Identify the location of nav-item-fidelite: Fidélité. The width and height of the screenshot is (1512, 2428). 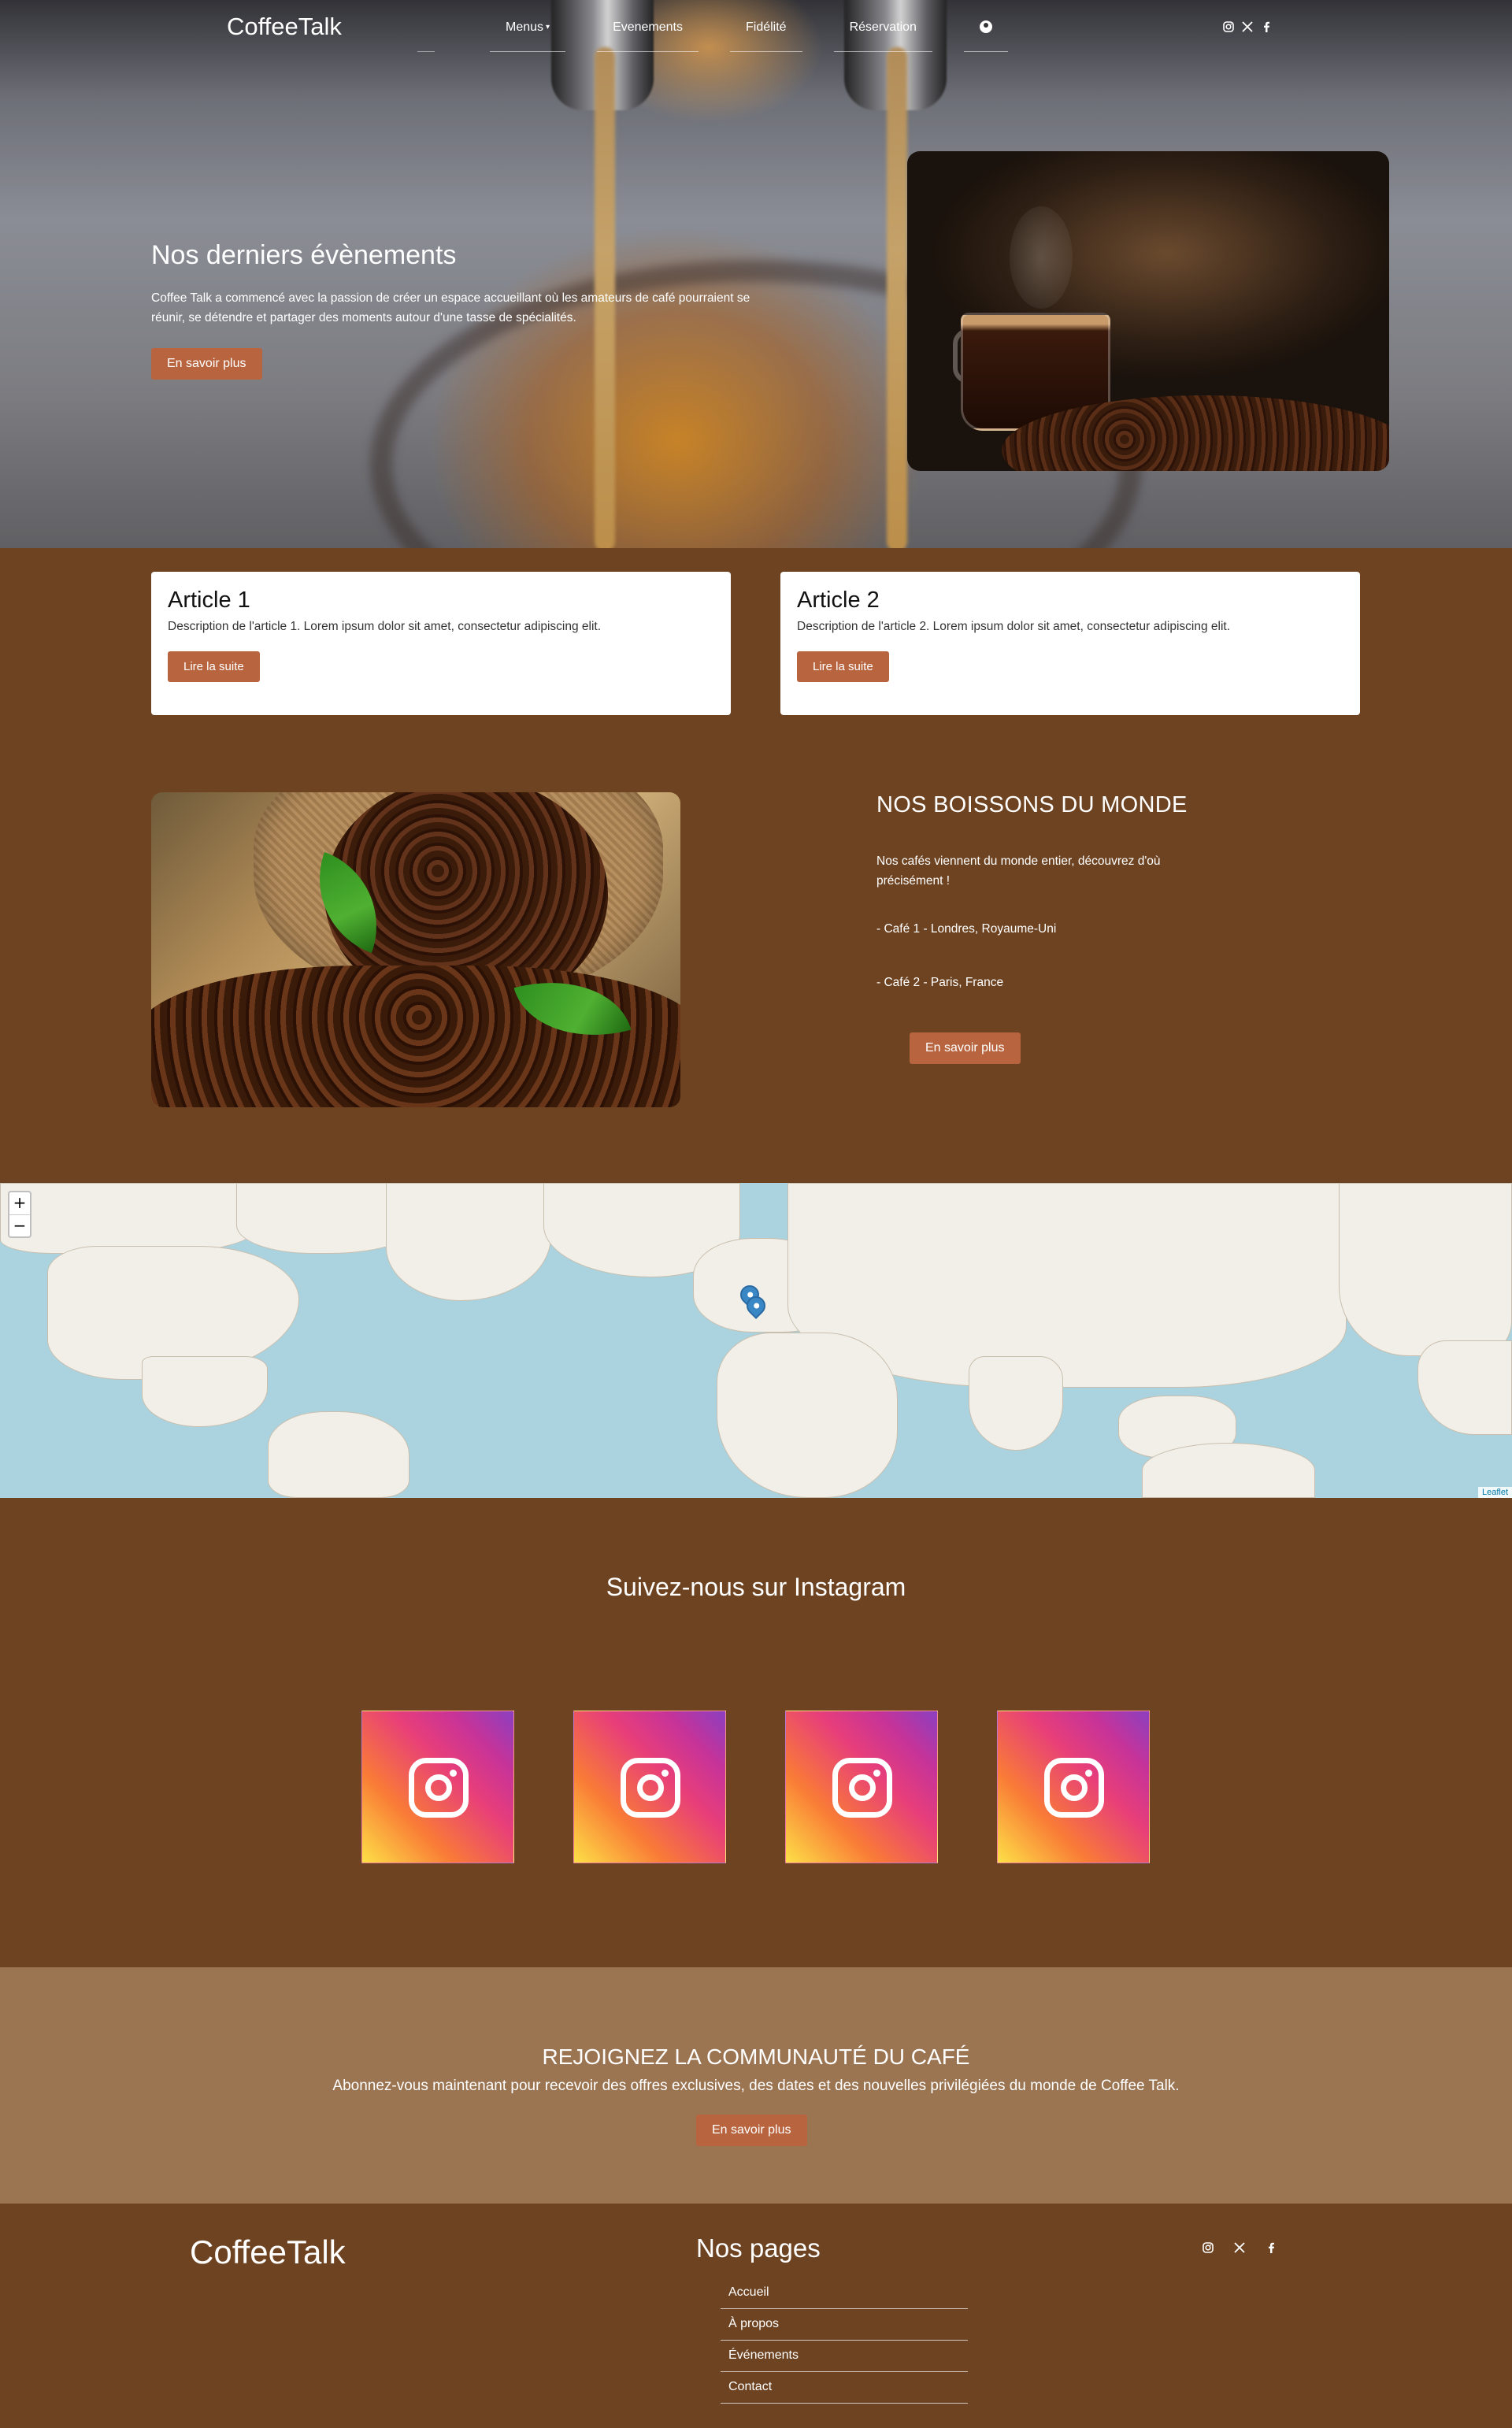
(766, 35).